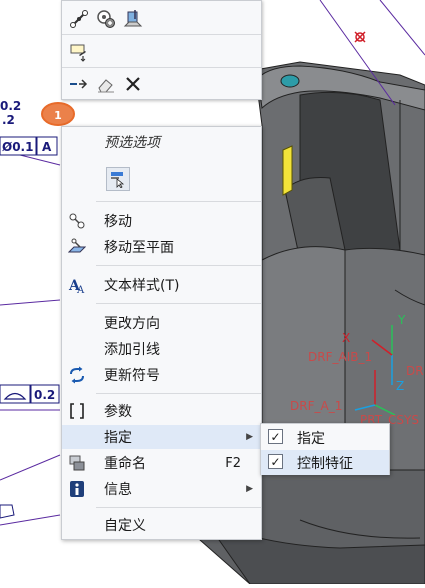  What do you see at coordinates (161, 221) in the screenshot?
I see `menu-item-move: 移动` at bounding box center [161, 221].